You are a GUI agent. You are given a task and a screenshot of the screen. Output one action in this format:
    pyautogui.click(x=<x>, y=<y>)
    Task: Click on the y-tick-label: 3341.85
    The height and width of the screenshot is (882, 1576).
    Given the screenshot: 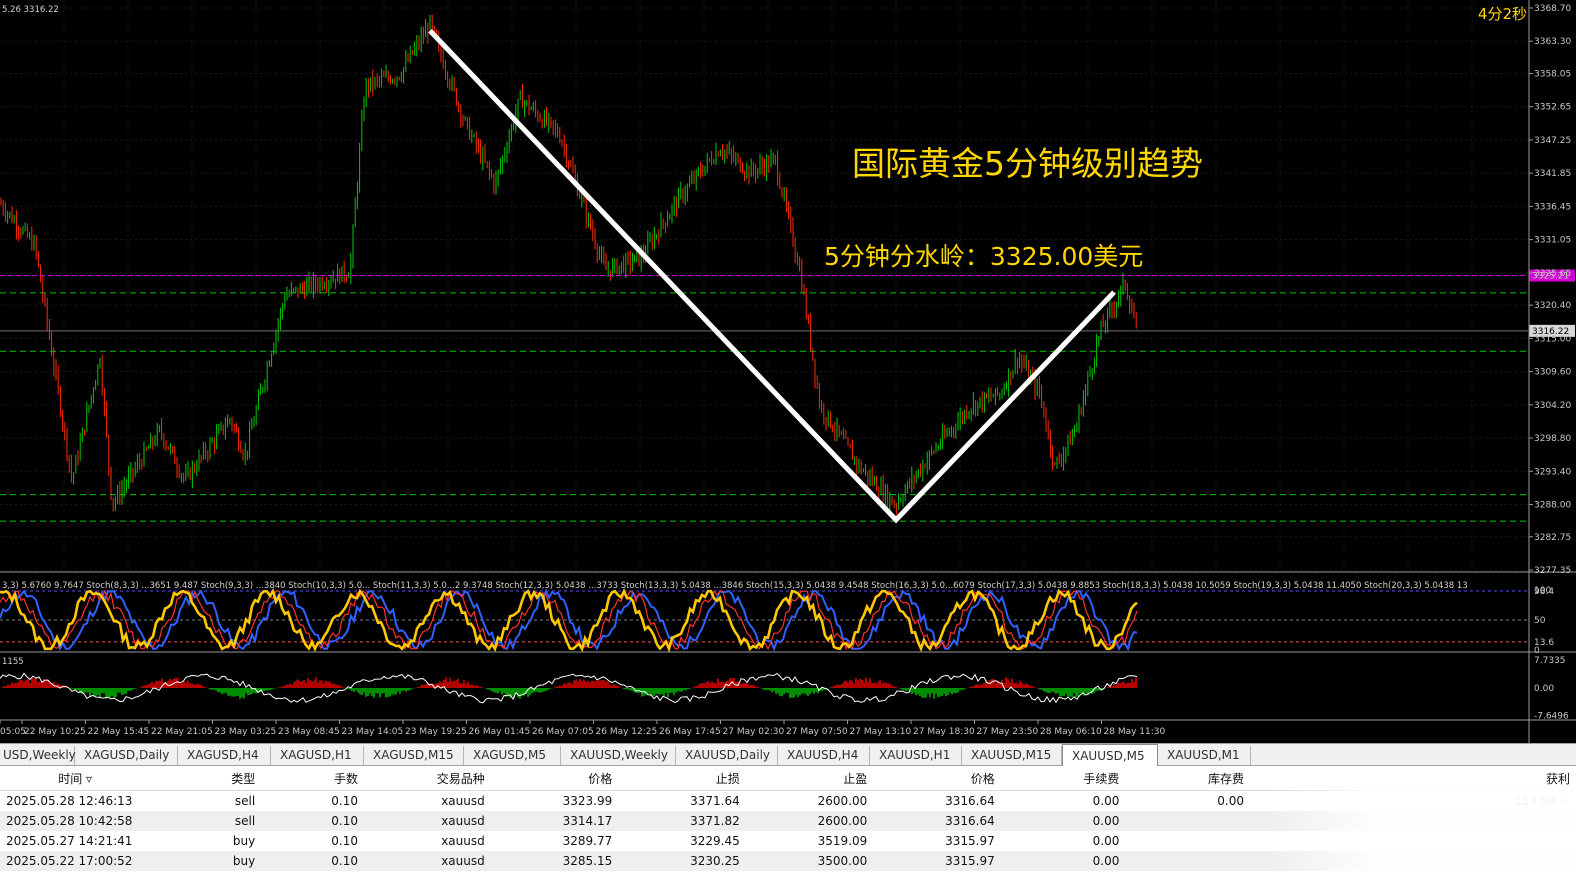 What is the action you would take?
    pyautogui.click(x=1552, y=174)
    